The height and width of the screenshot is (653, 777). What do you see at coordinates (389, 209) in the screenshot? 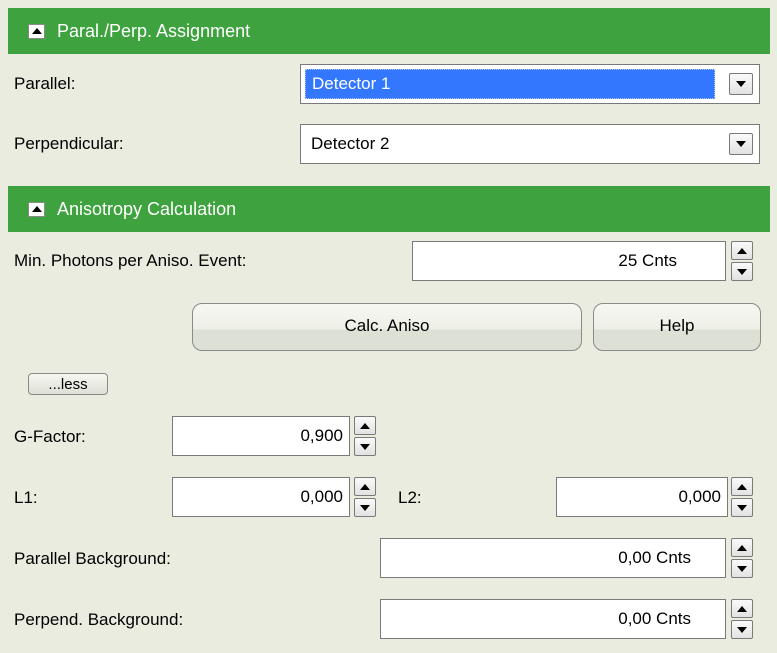
I see `anisotropy-section-header: Anisotropy Calculation` at bounding box center [389, 209].